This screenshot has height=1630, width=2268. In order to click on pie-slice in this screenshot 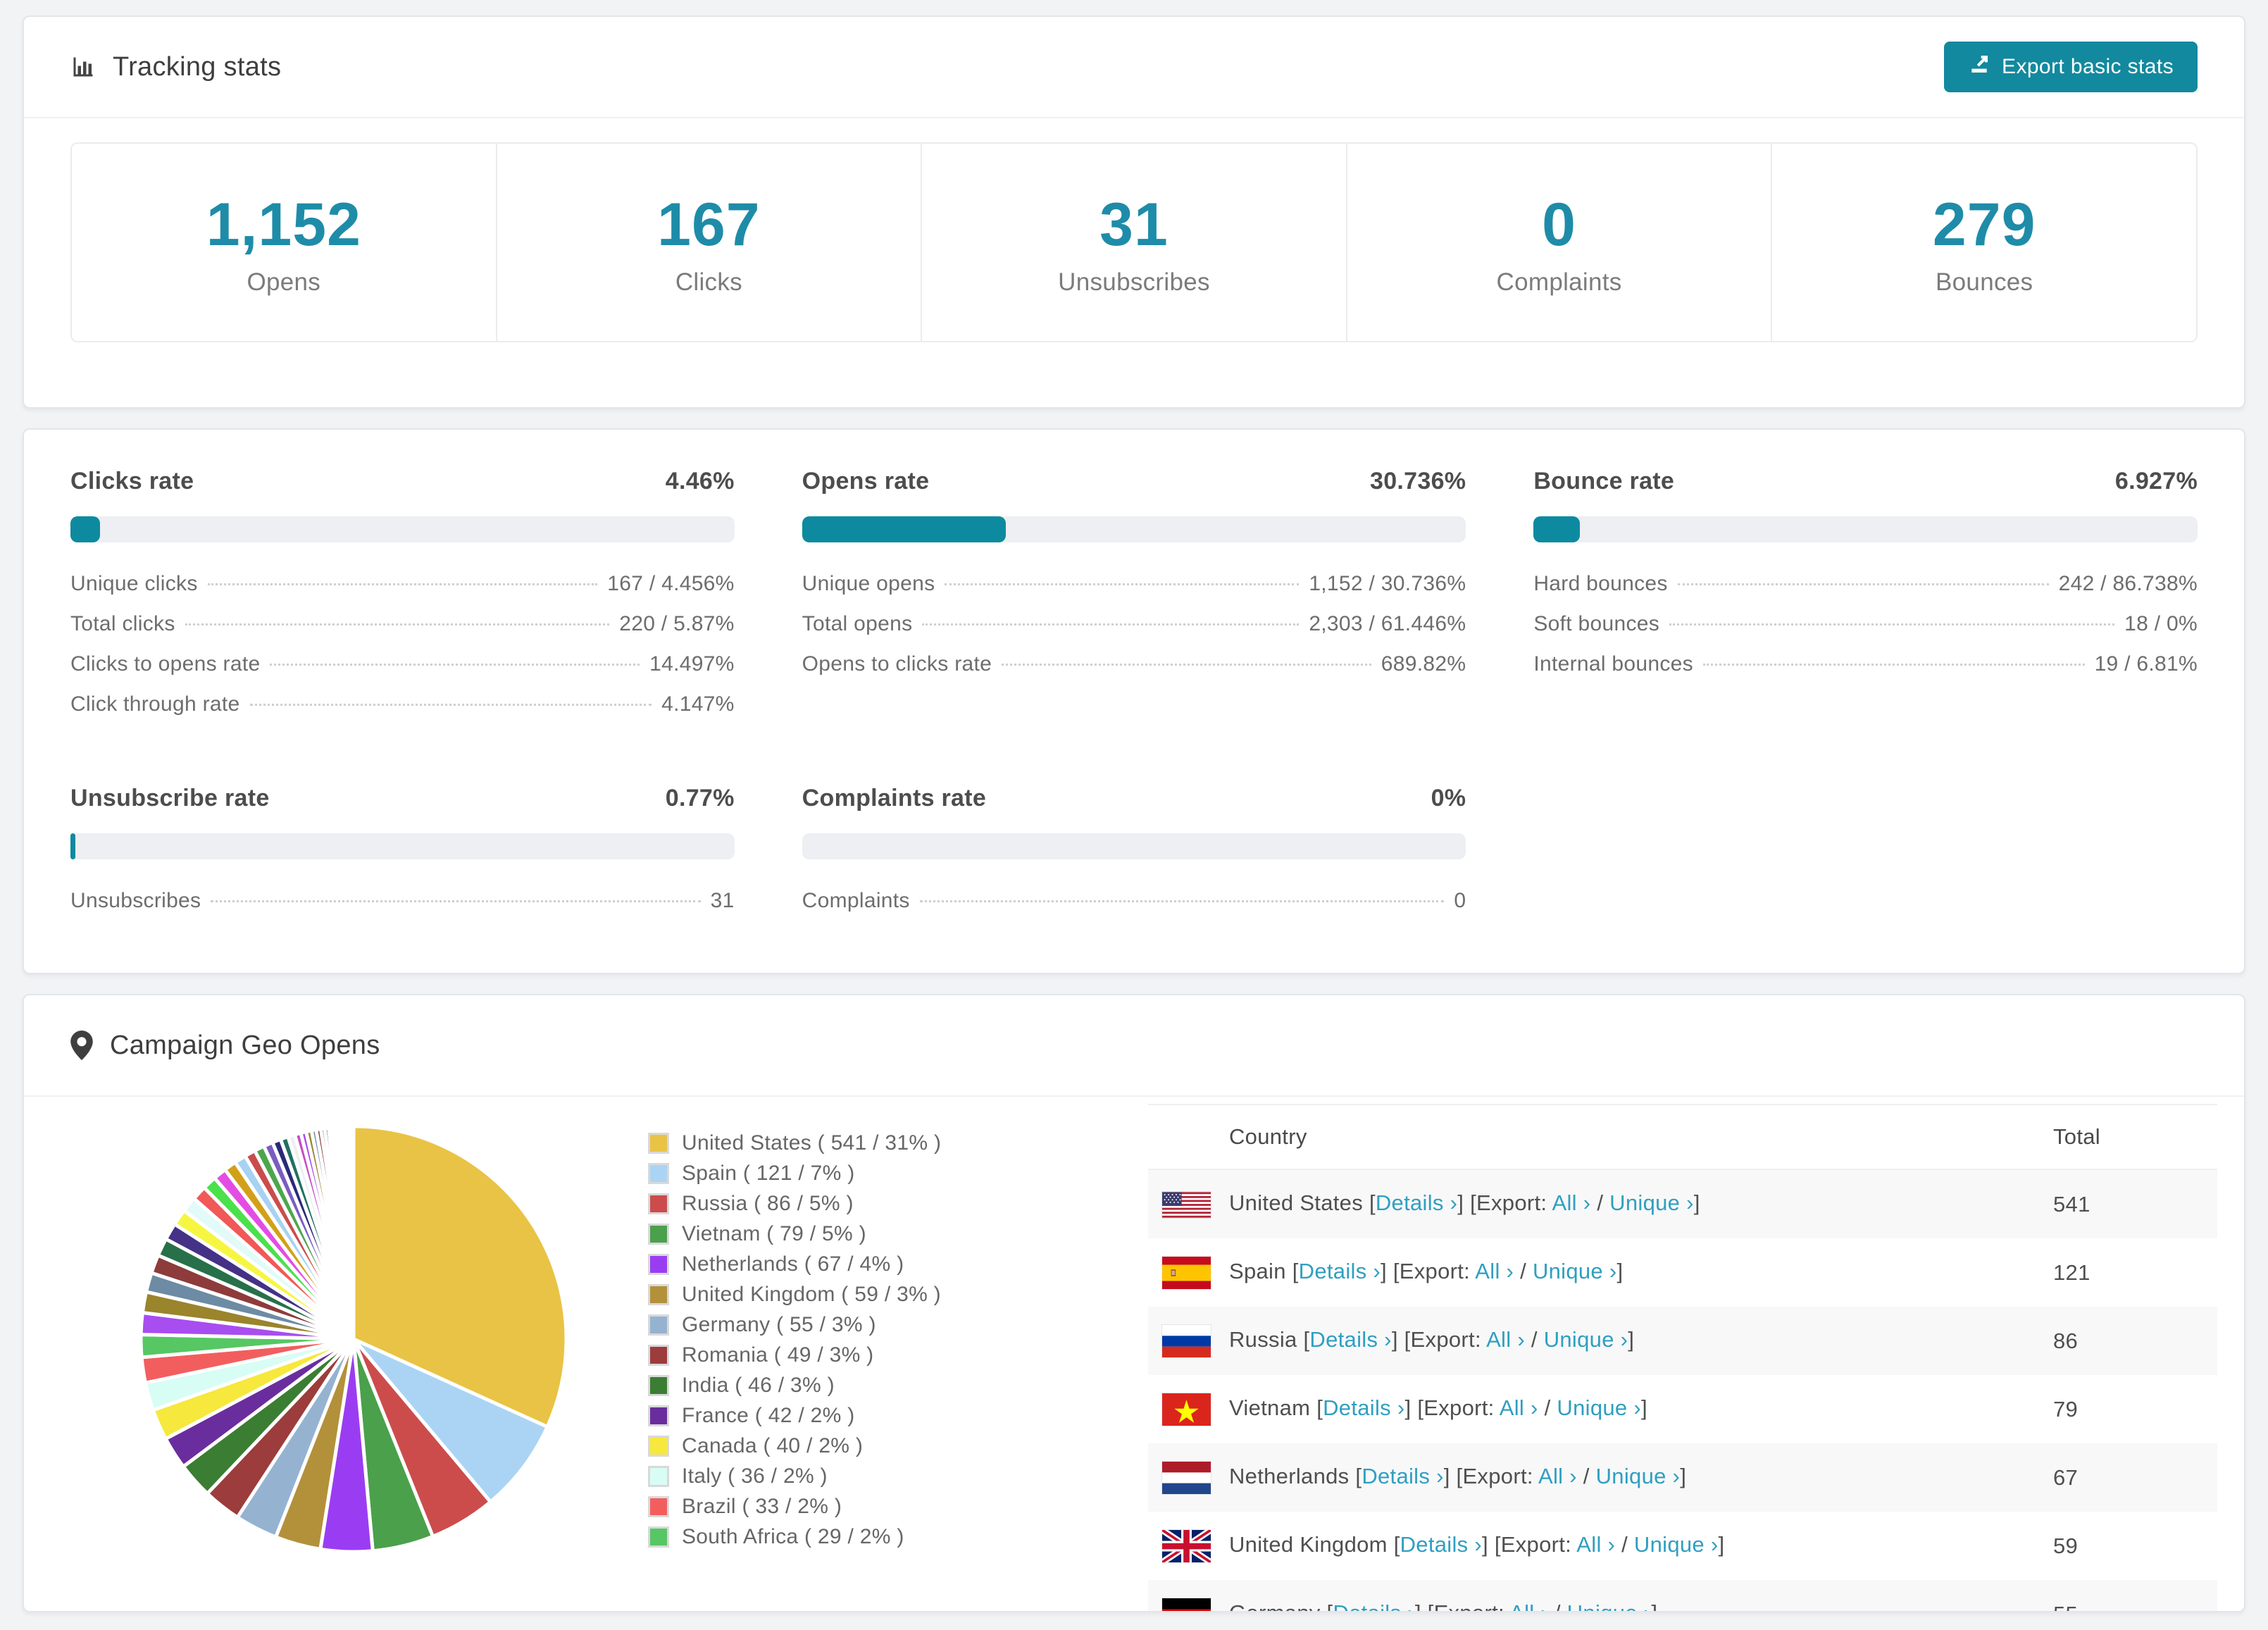, I will do `click(354, 1232)`.